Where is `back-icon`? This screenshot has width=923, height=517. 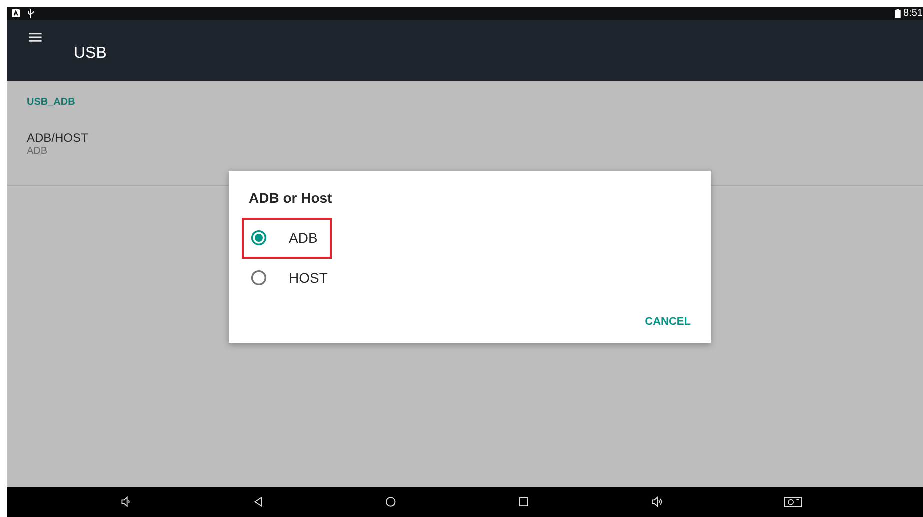 back-icon is located at coordinates (258, 502).